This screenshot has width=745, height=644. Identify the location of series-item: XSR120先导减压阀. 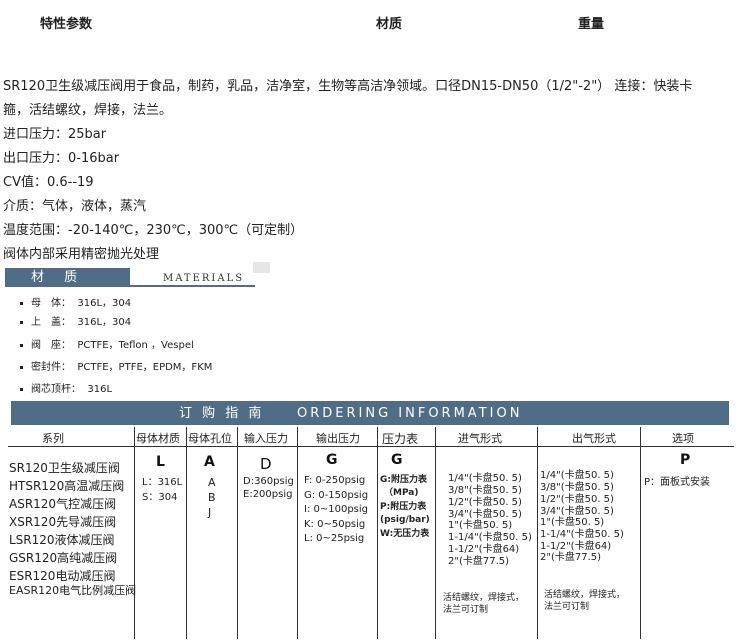
(63, 522).